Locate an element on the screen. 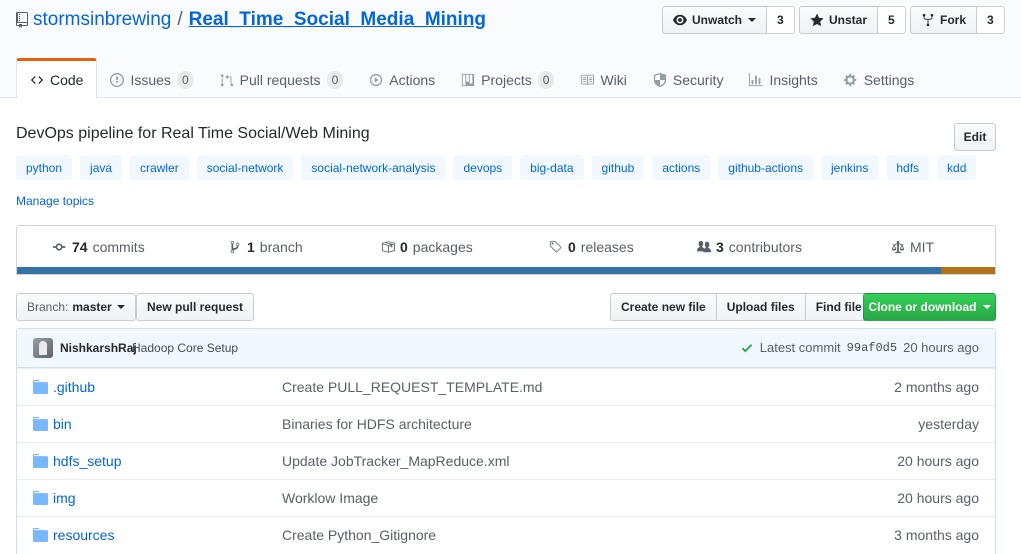 The height and width of the screenshot is (554, 1021). create-new-file-button: Create new file is located at coordinates (663, 307).